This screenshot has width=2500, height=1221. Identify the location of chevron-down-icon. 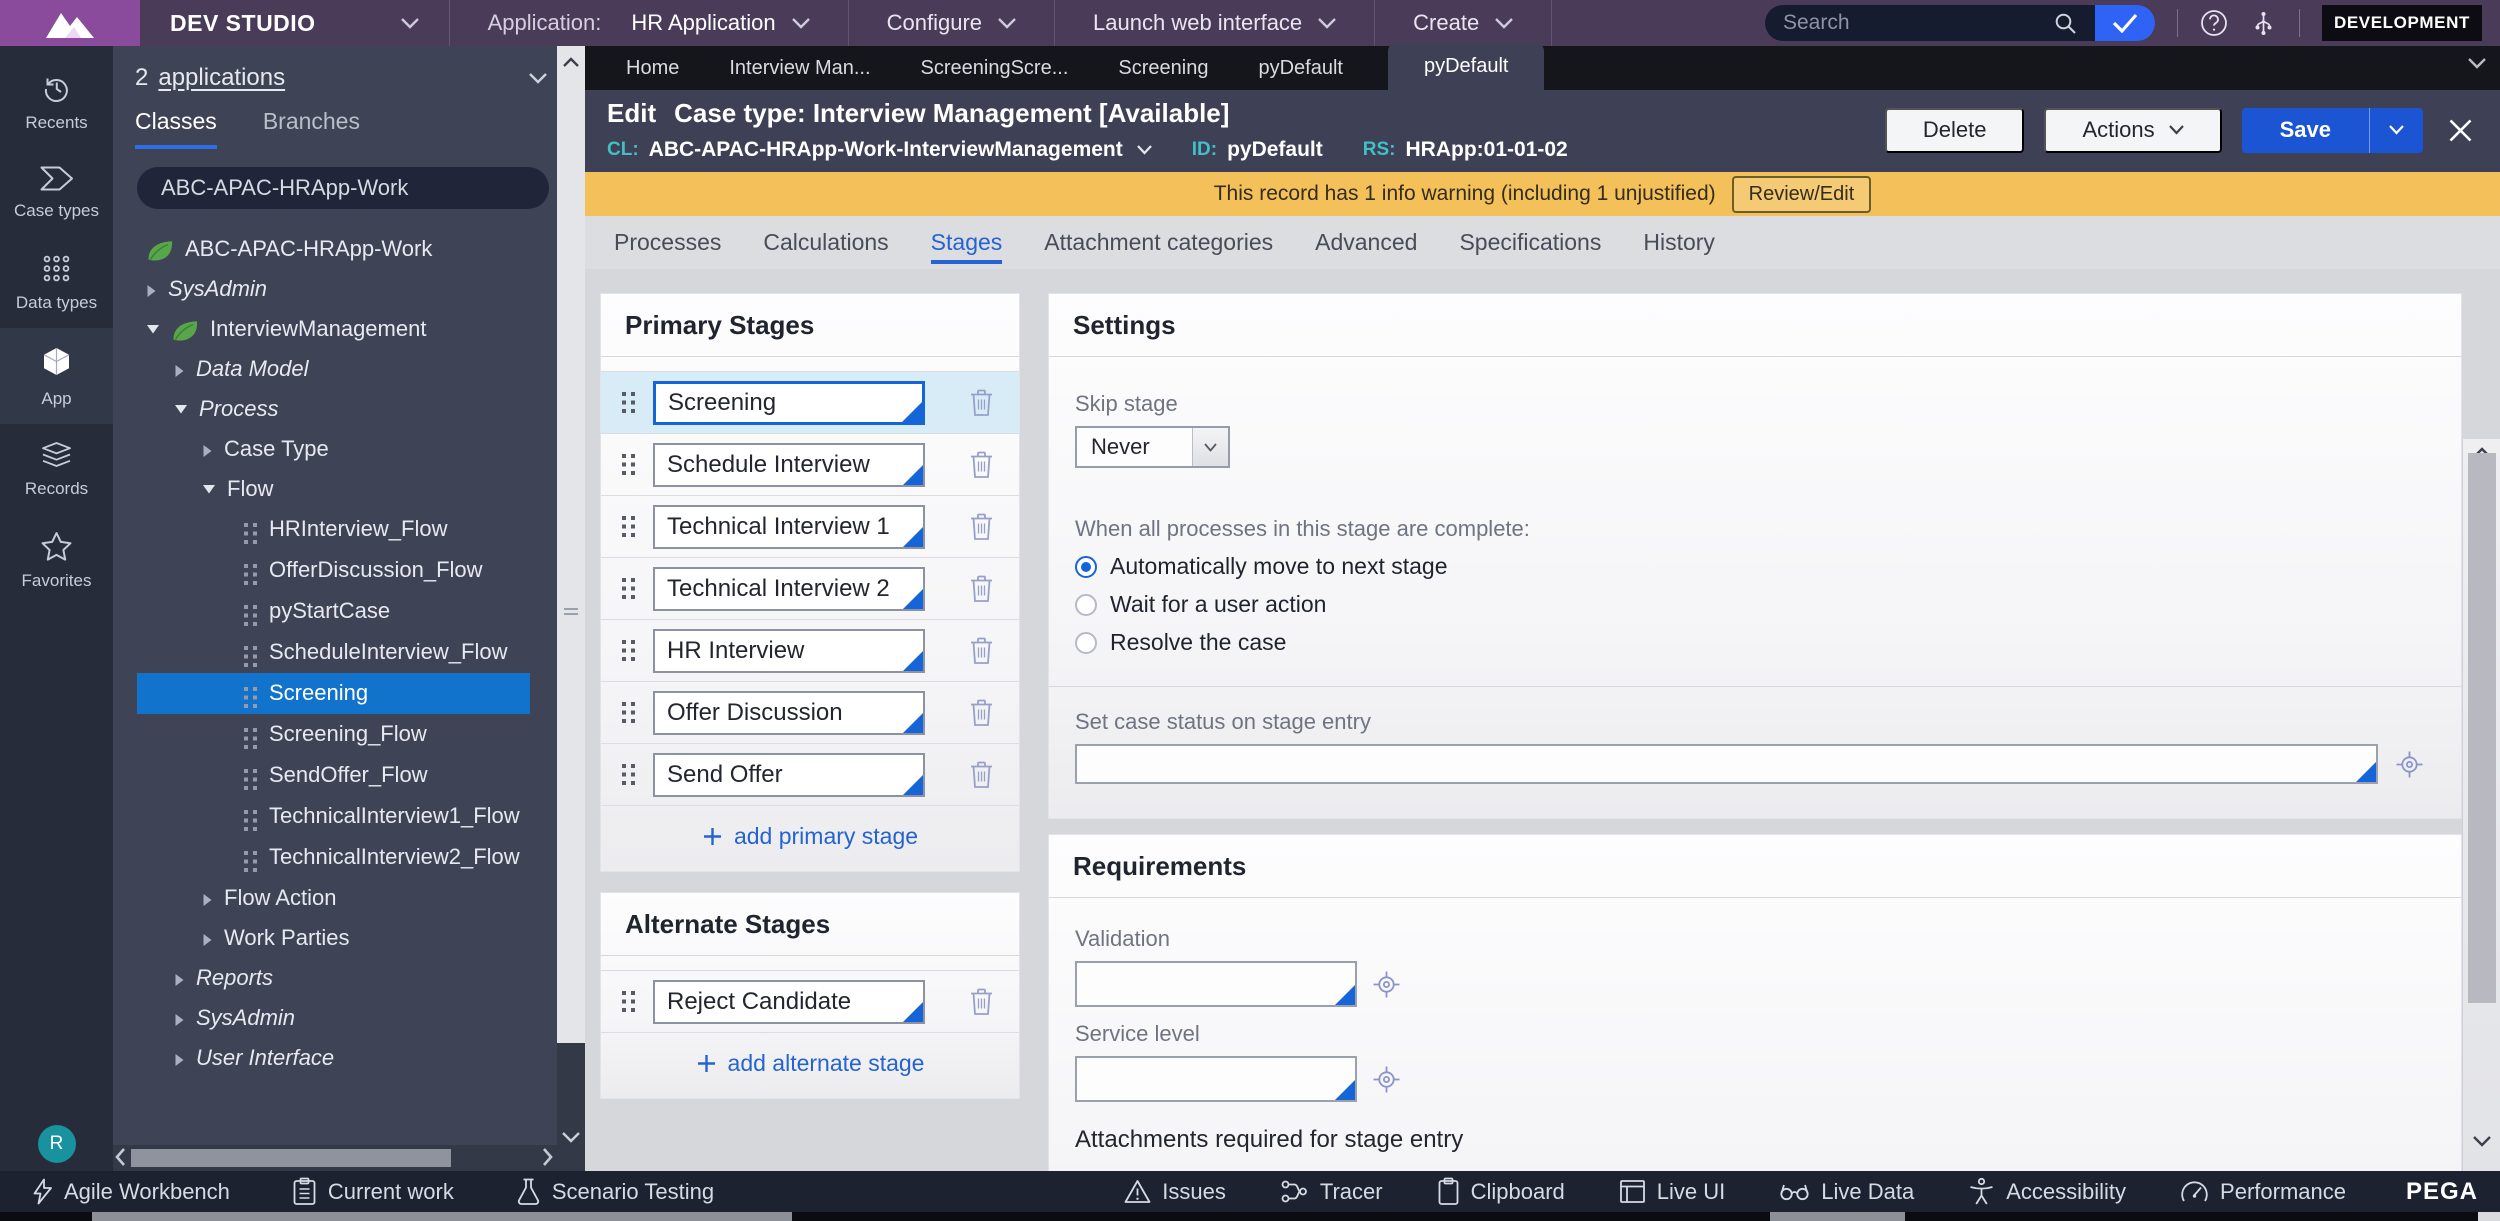
(1144, 150).